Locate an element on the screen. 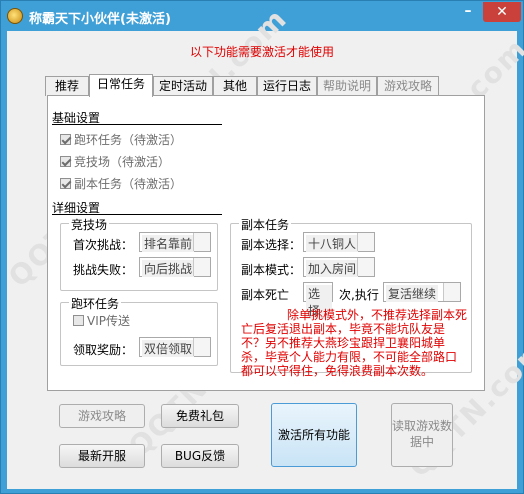 Image resolution: width=524 pixels, height=494 pixels. select-value: 排名靠前 is located at coordinates (168, 243).